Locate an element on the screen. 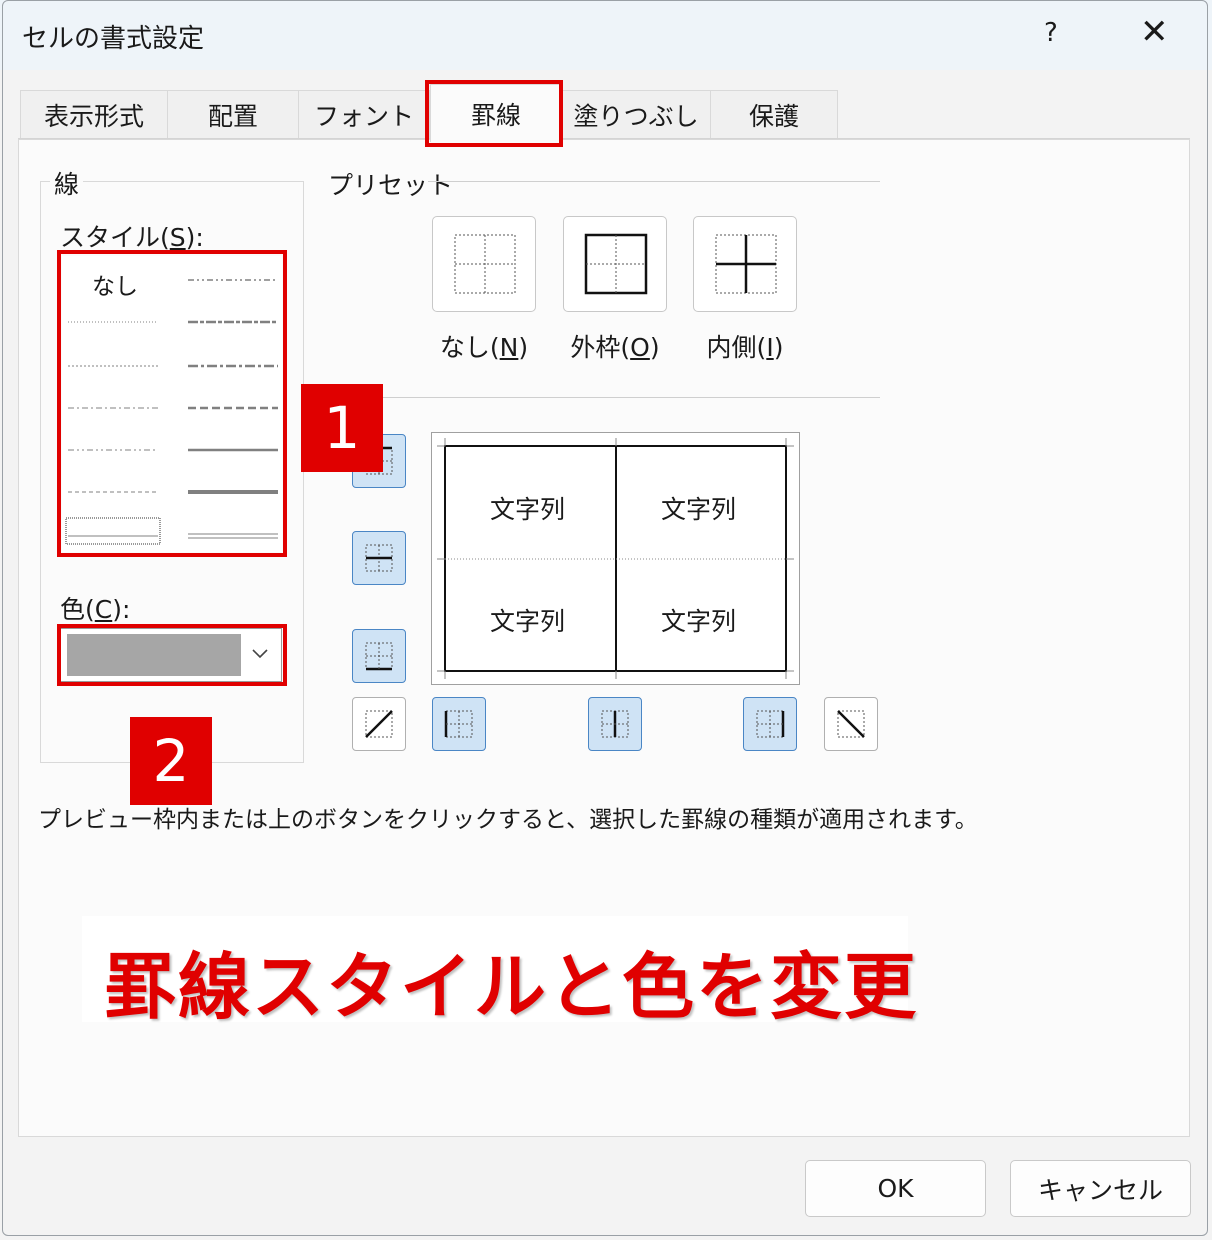 Image resolution: width=1212 pixels, height=1240 pixels. annotation-banner-text: 罫線スタイルと色を変更 is located at coordinates (511, 987).